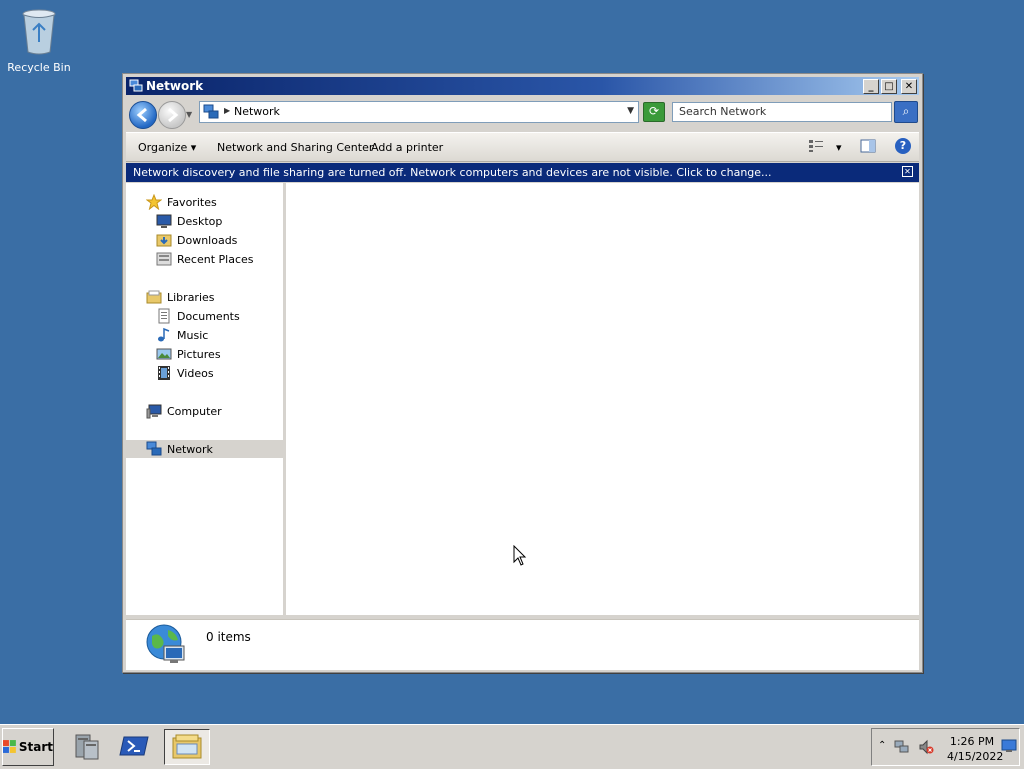 The image size is (1024, 769). What do you see at coordinates (28, 747) in the screenshot?
I see `start-button: Start` at bounding box center [28, 747].